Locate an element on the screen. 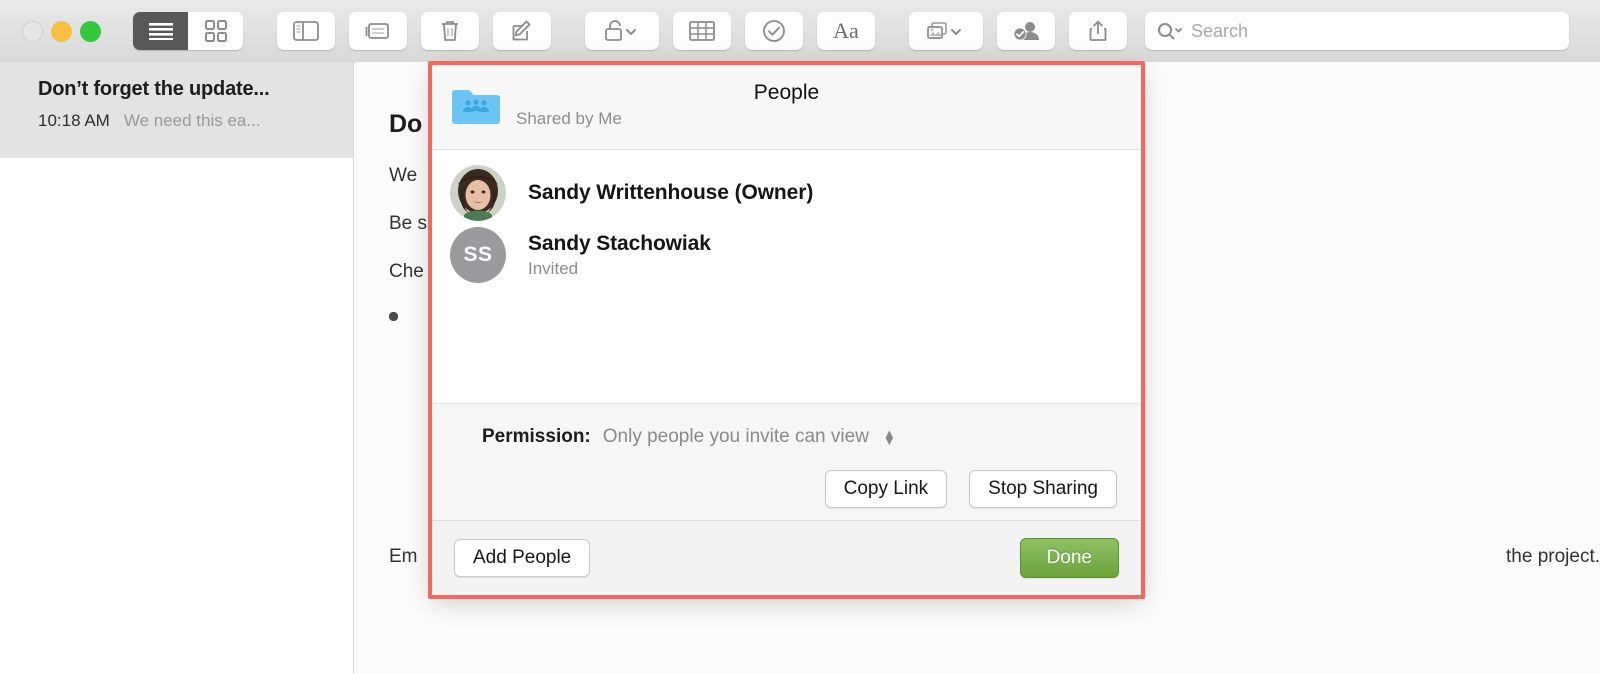 The width and height of the screenshot is (1600, 674). add-person-icon is located at coordinates (1026, 31).